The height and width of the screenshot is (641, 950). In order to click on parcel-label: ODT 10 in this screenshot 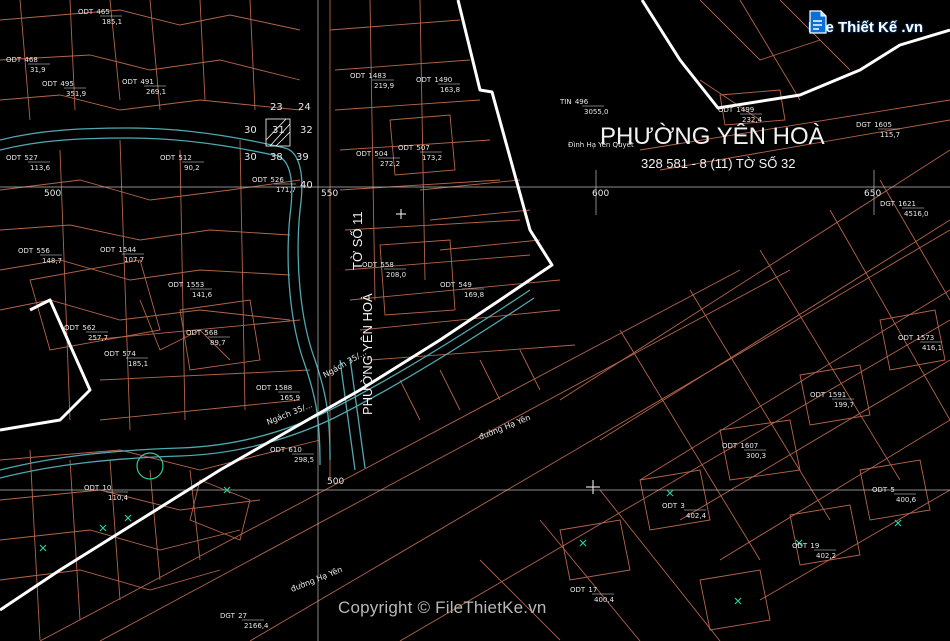, I will do `click(97, 488)`.